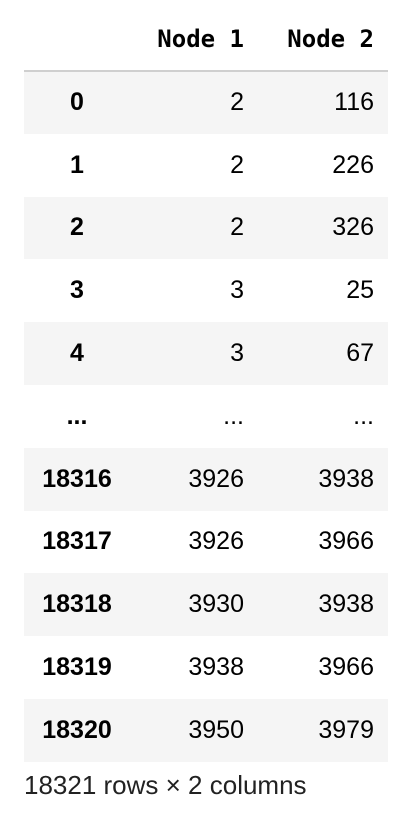 Image resolution: width=416 pixels, height=836 pixels. What do you see at coordinates (77, 729) in the screenshot?
I see `row-index: 18320` at bounding box center [77, 729].